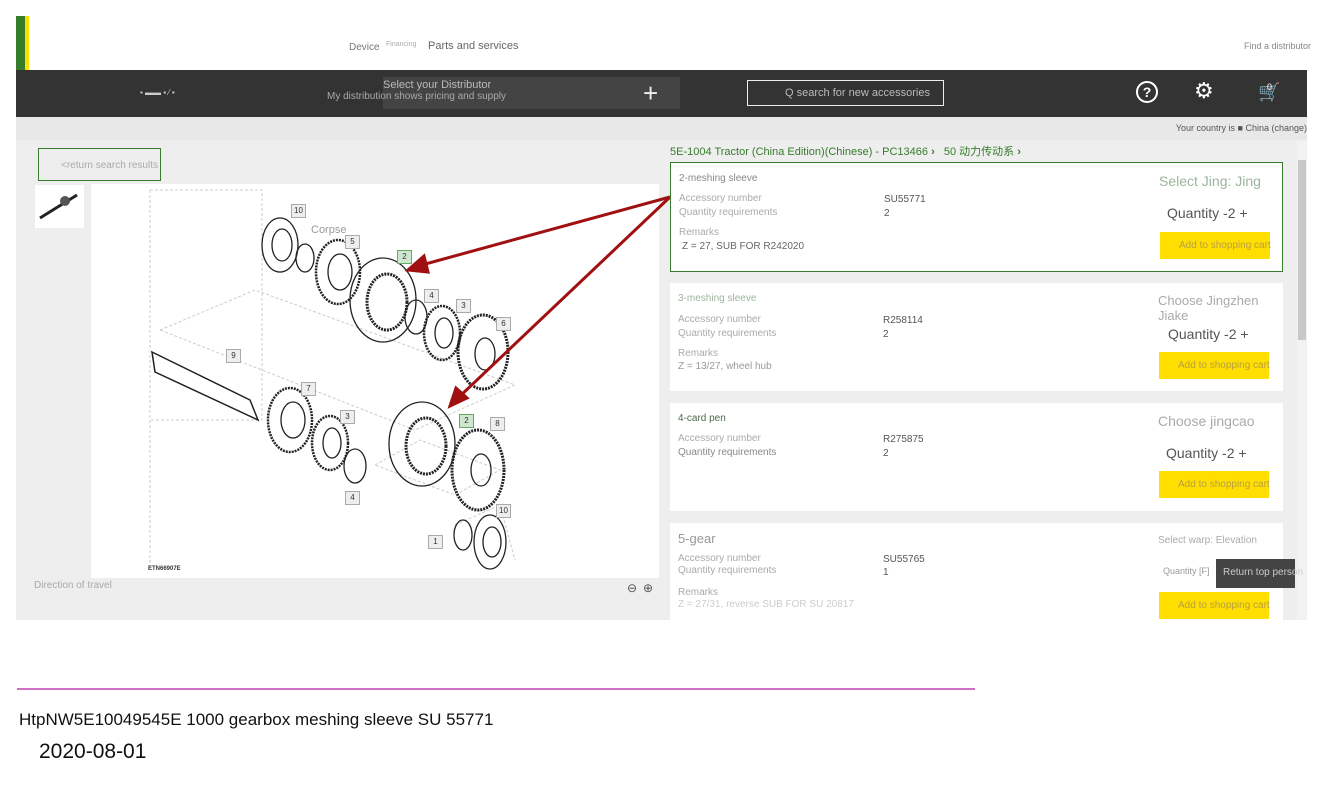 Image resolution: width=1324 pixels, height=800 pixels. I want to click on part-name: 4-card pen, so click(702, 418).